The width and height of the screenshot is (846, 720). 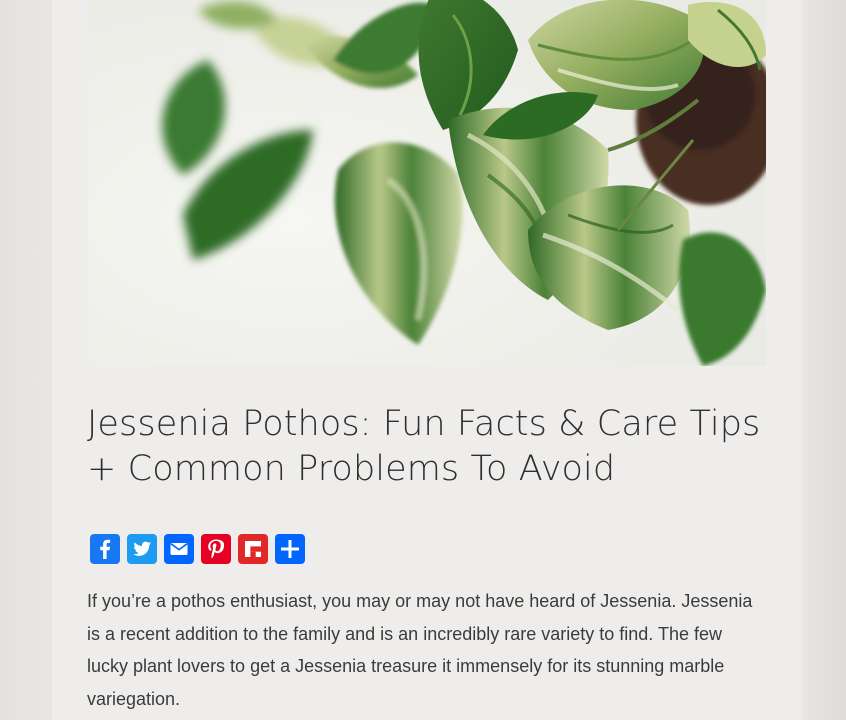 What do you see at coordinates (26, 360) in the screenshot?
I see `page-margin-left` at bounding box center [26, 360].